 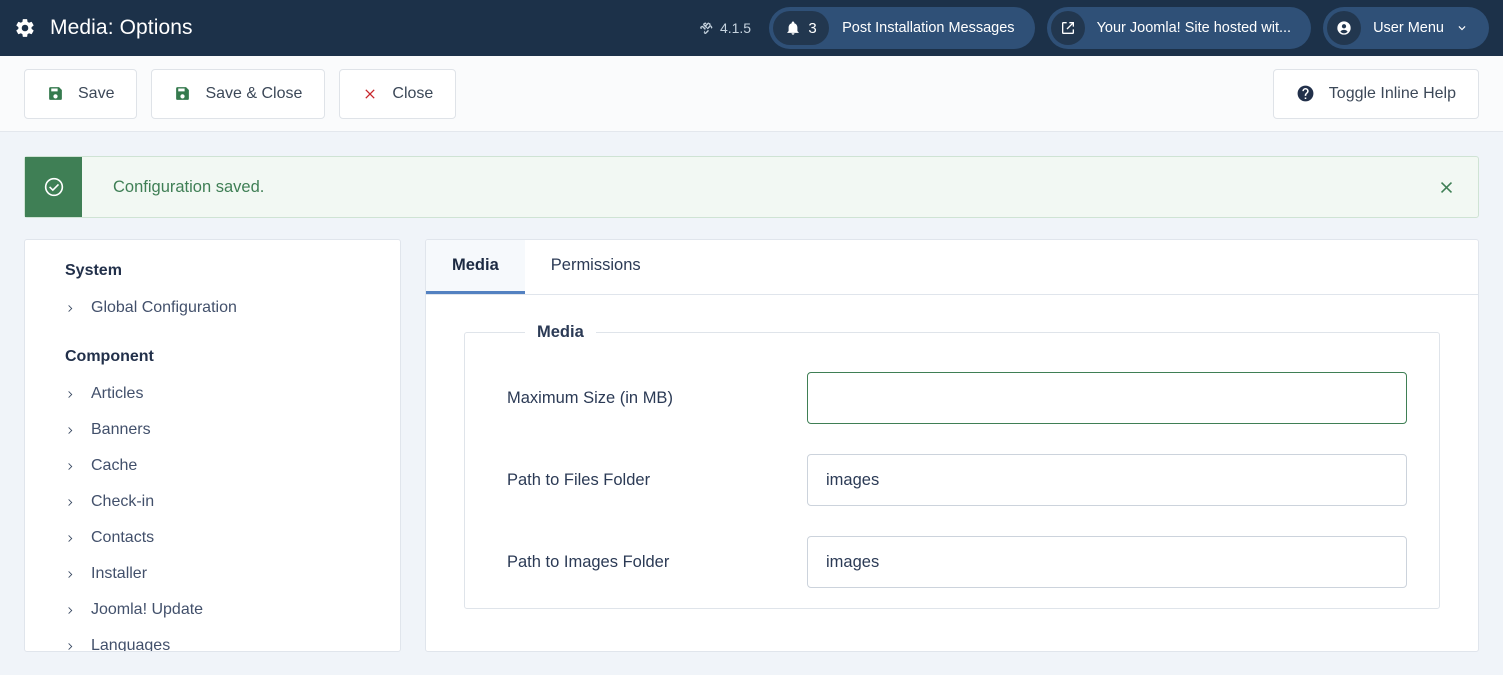 What do you see at coordinates (25, 28) in the screenshot?
I see `gear-icon` at bounding box center [25, 28].